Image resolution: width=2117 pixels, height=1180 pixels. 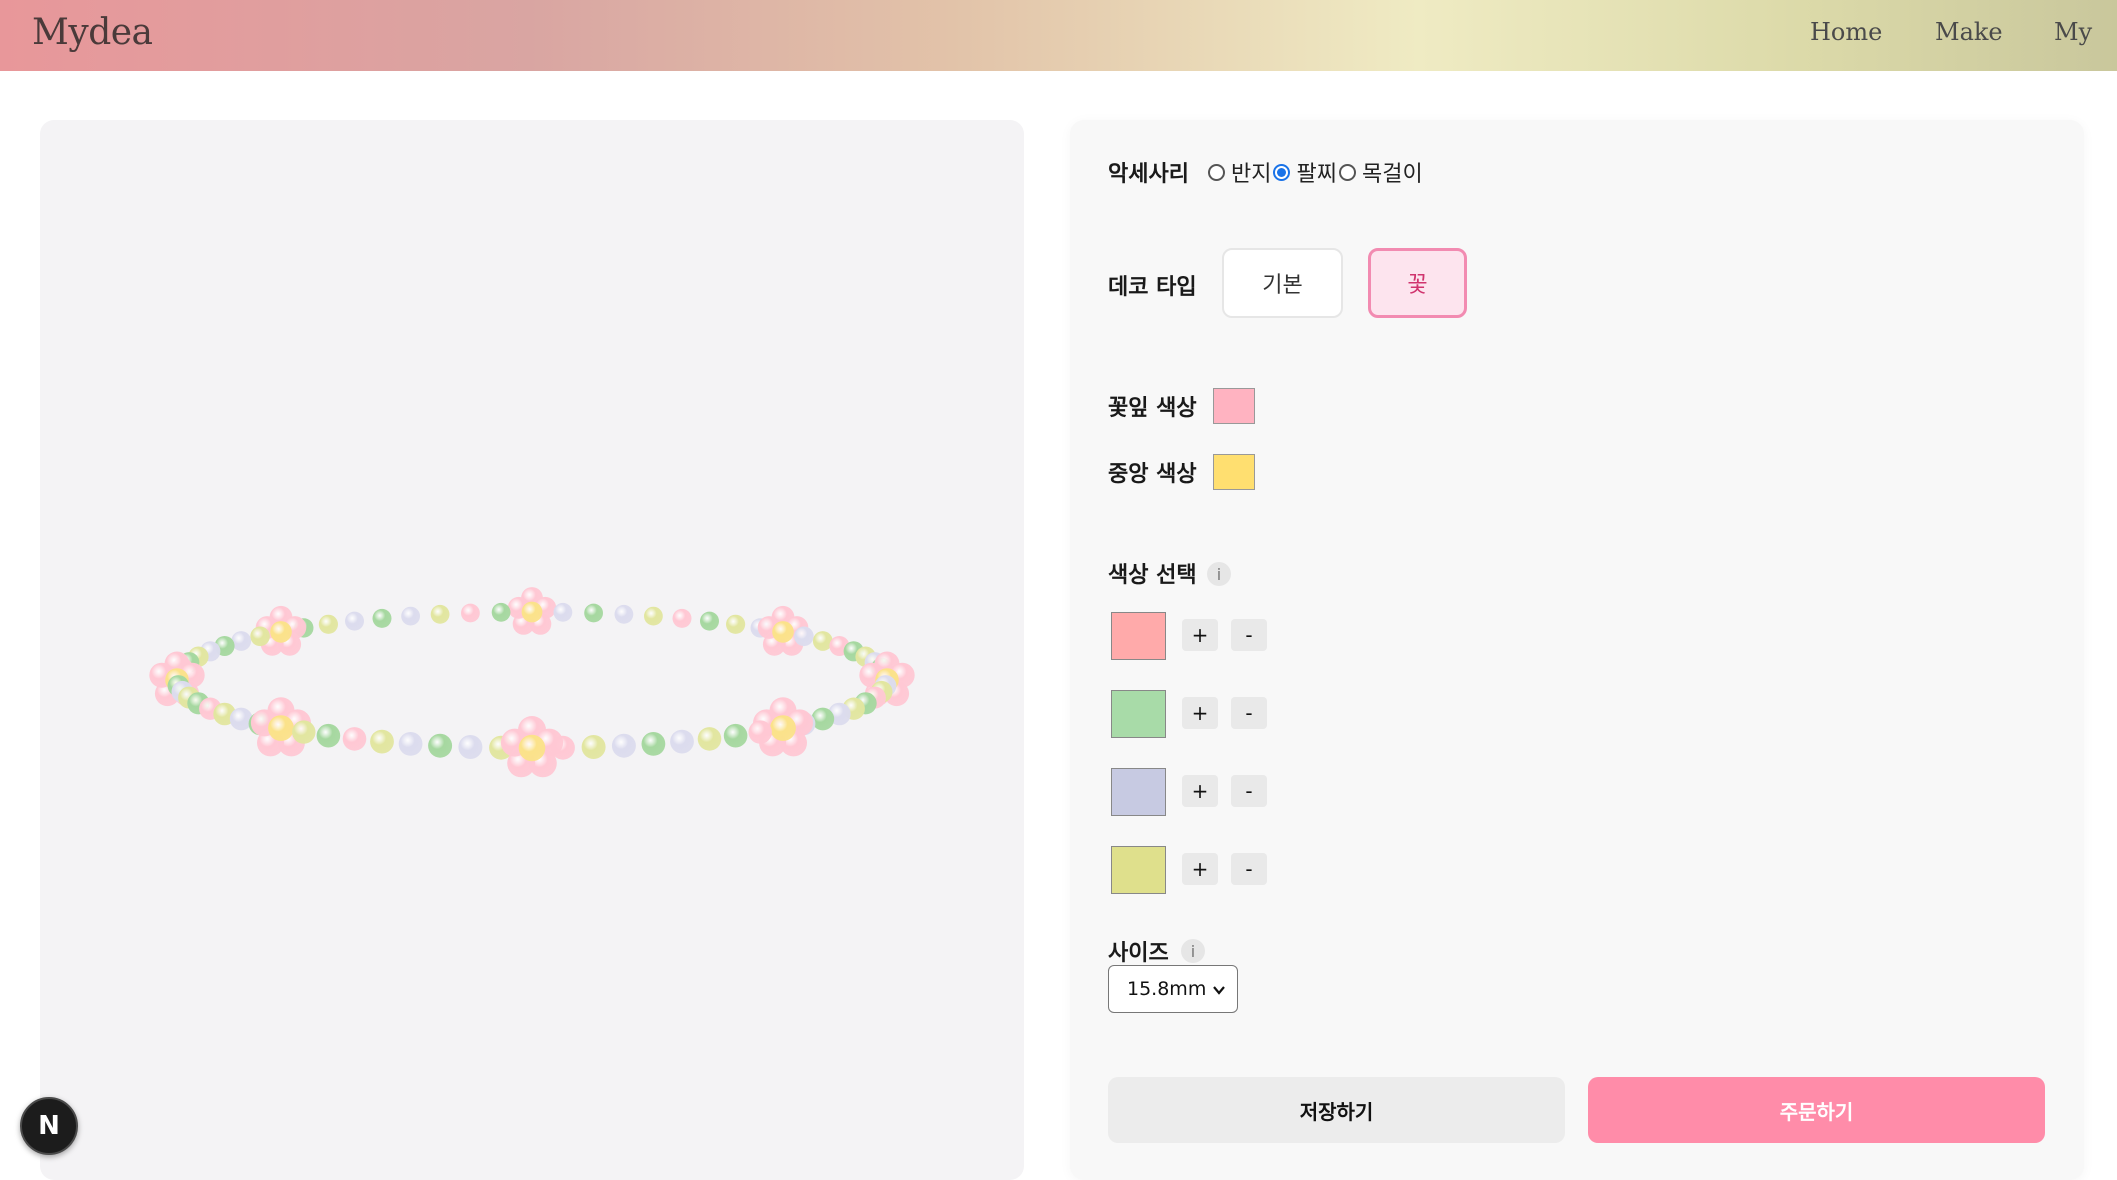 What do you see at coordinates (1234, 406) in the screenshot?
I see `petal-color-picker` at bounding box center [1234, 406].